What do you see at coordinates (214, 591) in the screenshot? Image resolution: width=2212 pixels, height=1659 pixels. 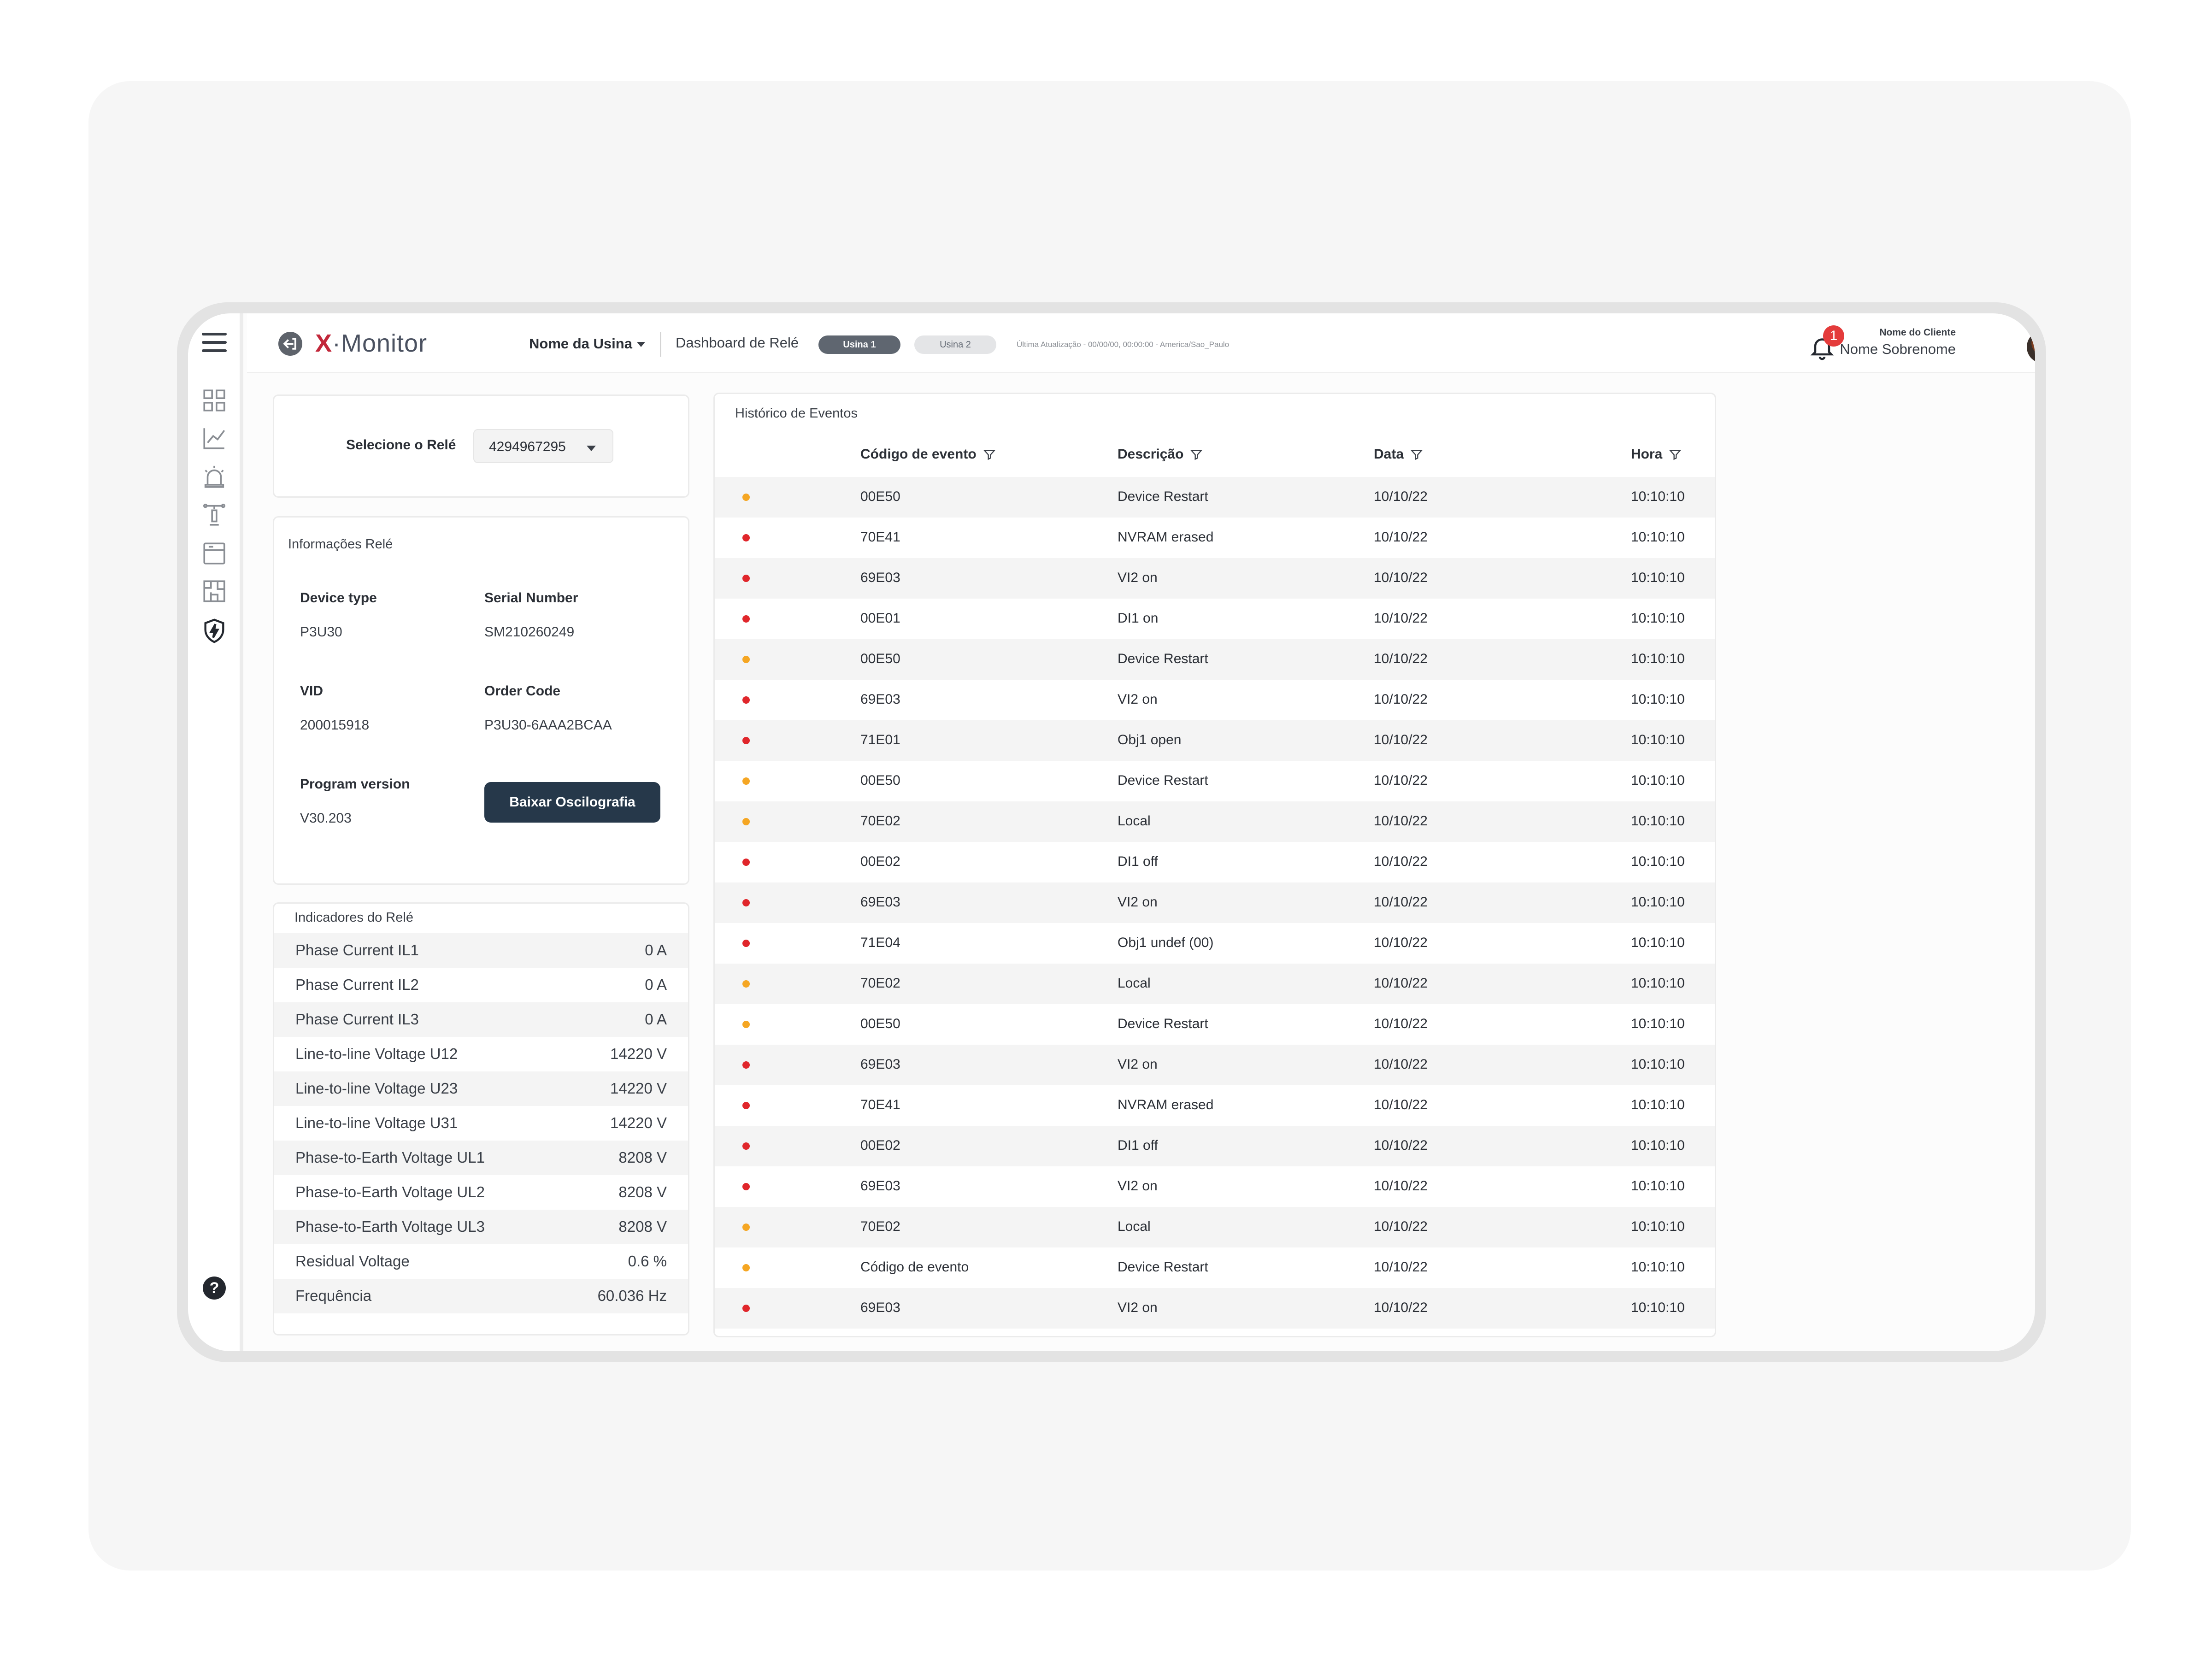 I see `floorplan-icon` at bounding box center [214, 591].